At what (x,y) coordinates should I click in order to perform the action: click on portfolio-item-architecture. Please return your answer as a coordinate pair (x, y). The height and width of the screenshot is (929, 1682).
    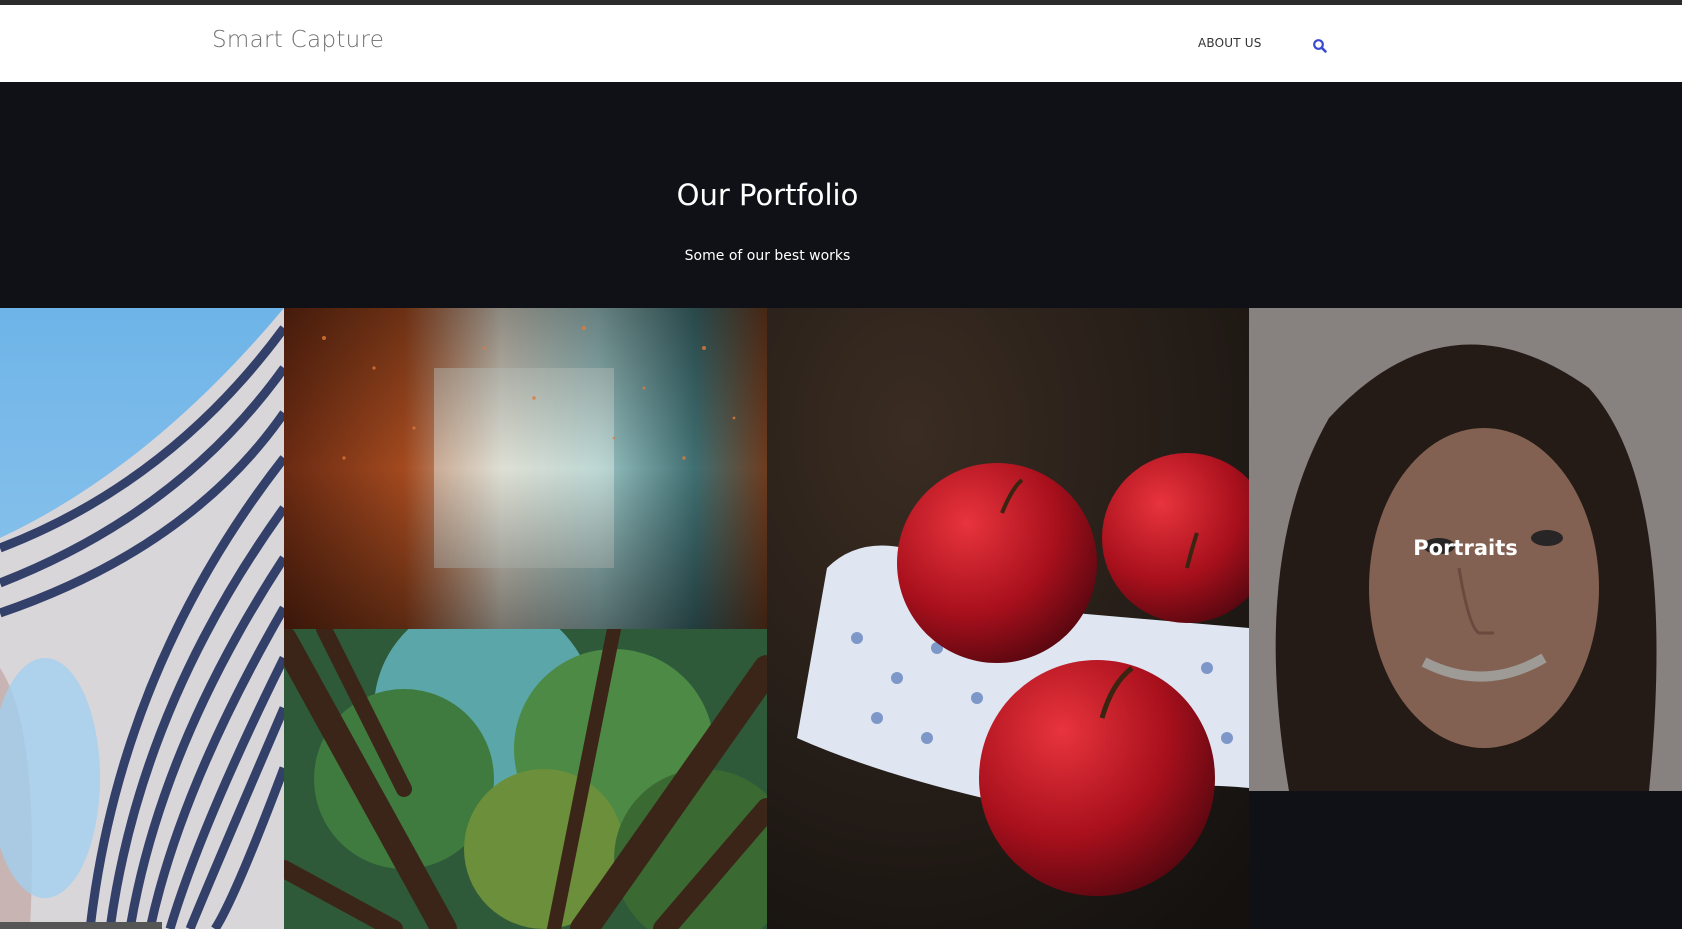
    Looking at the image, I should click on (142, 618).